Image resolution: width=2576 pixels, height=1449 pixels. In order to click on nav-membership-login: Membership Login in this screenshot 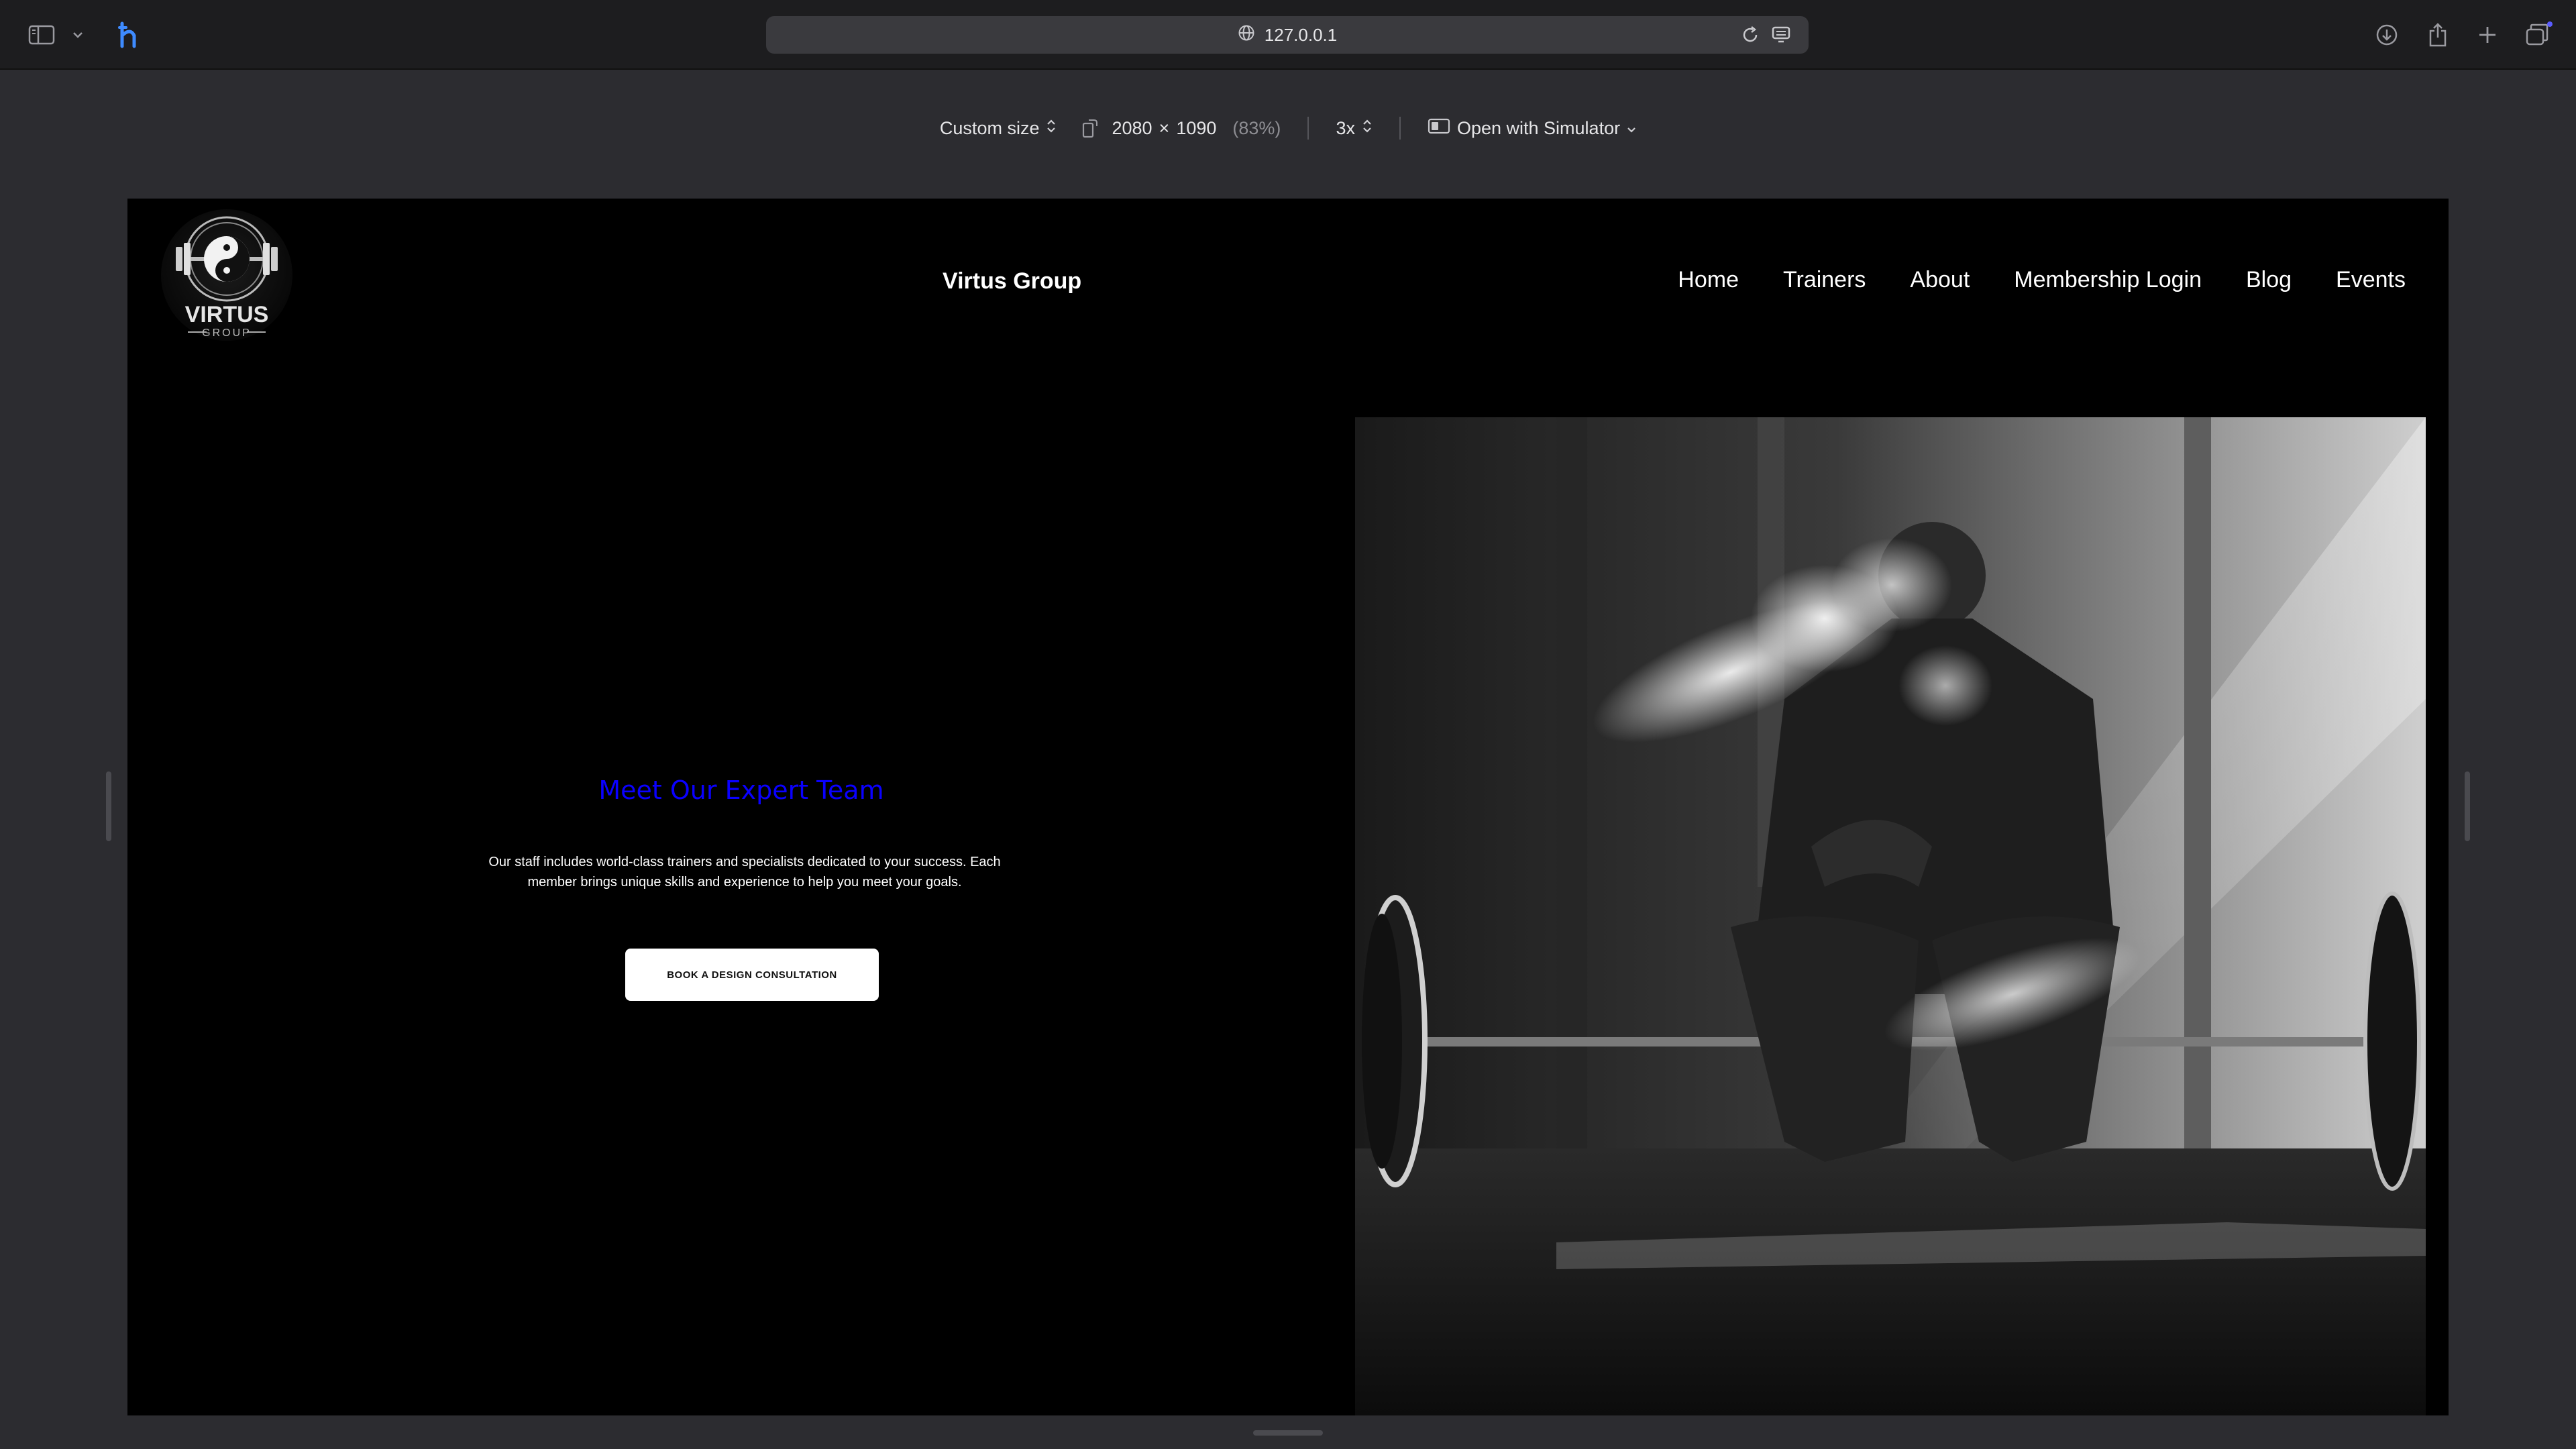, I will do `click(2108, 280)`.